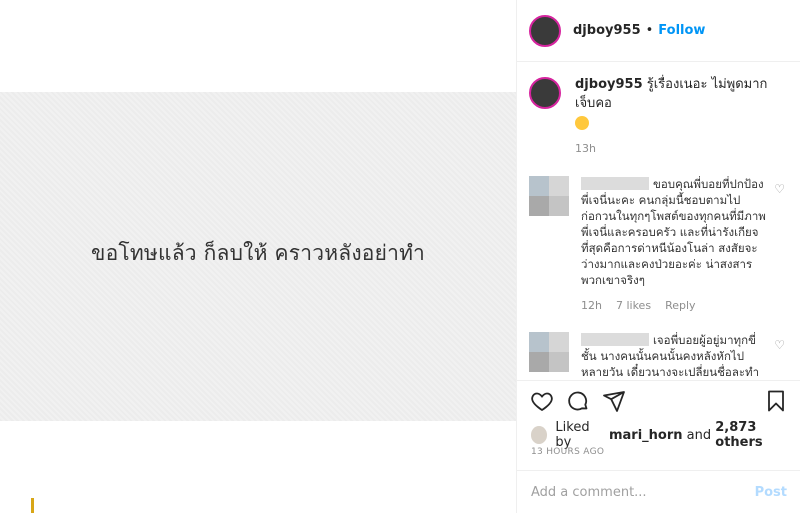  I want to click on caption-avatar, so click(545, 93).